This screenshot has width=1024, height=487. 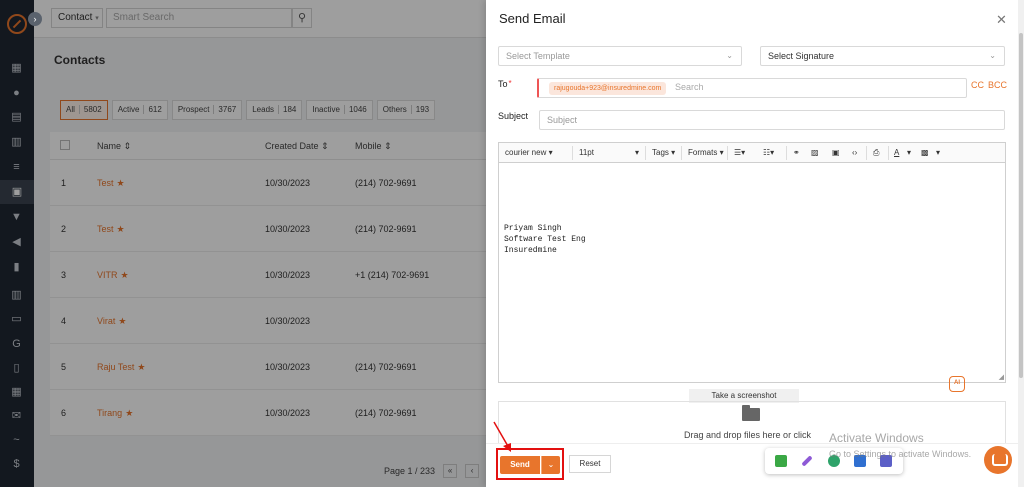 I want to click on link-icon: ⚭, so click(x=796, y=152).